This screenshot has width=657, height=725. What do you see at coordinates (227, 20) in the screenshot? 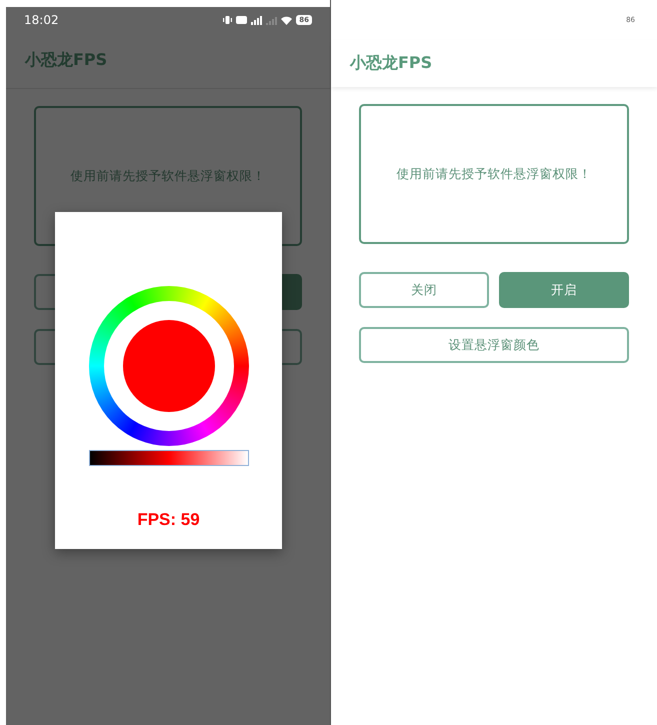
I see `vibrate-icon` at bounding box center [227, 20].